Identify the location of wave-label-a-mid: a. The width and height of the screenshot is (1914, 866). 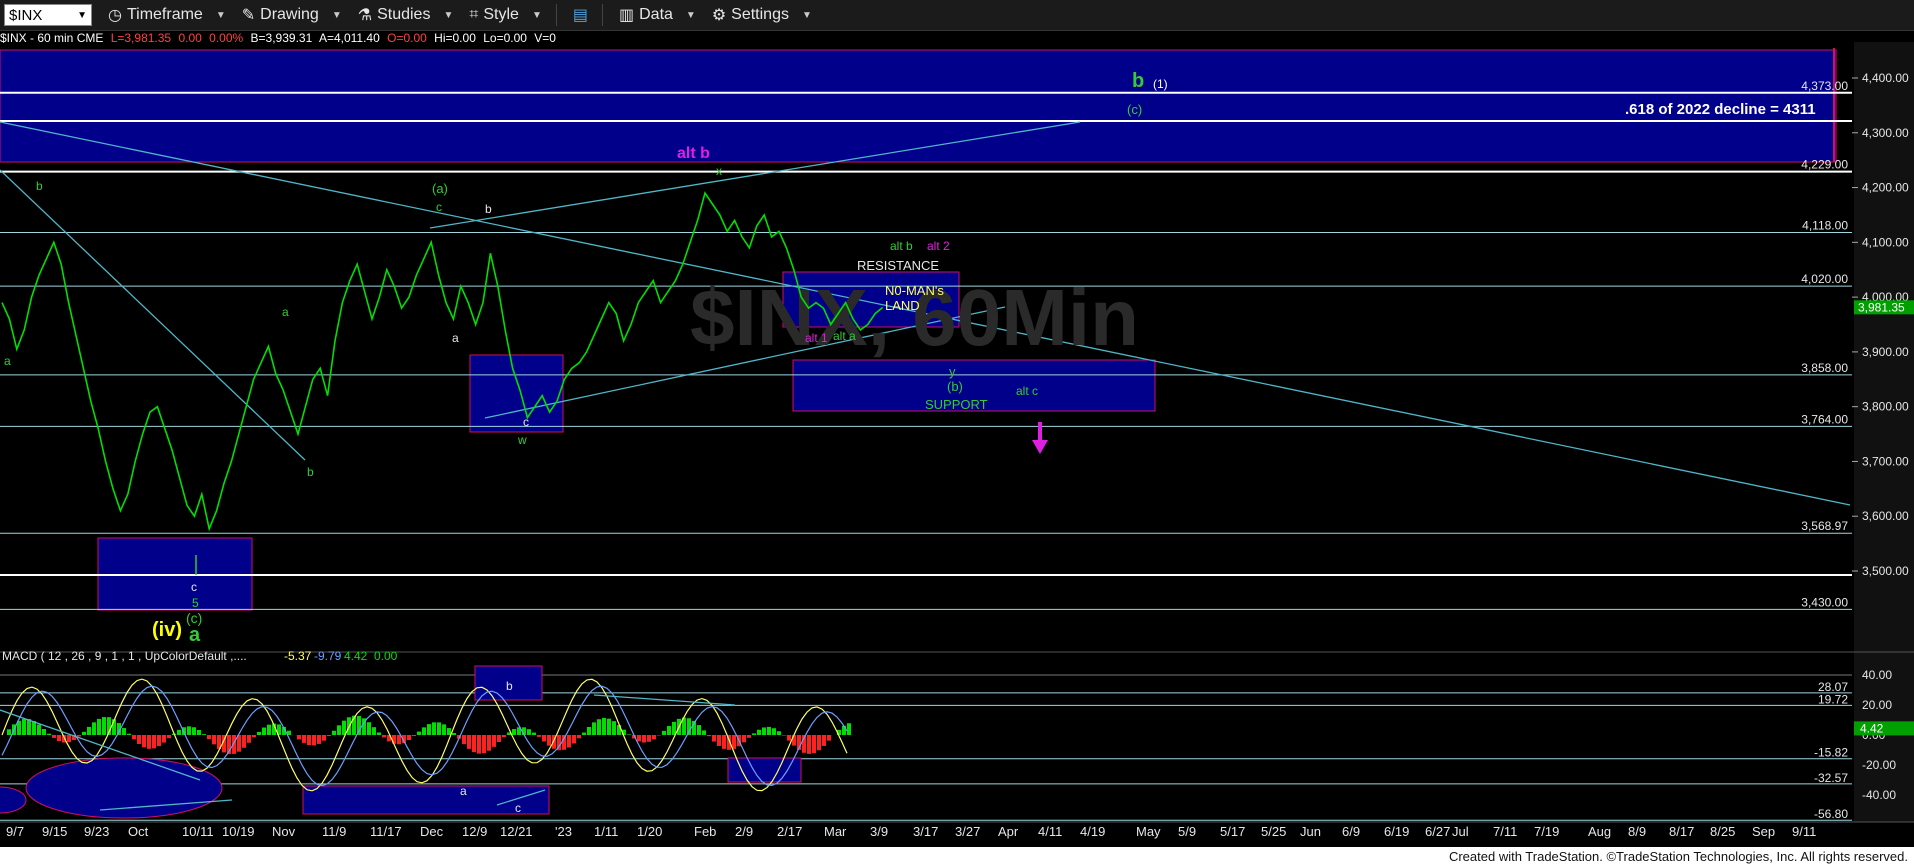
(455, 338).